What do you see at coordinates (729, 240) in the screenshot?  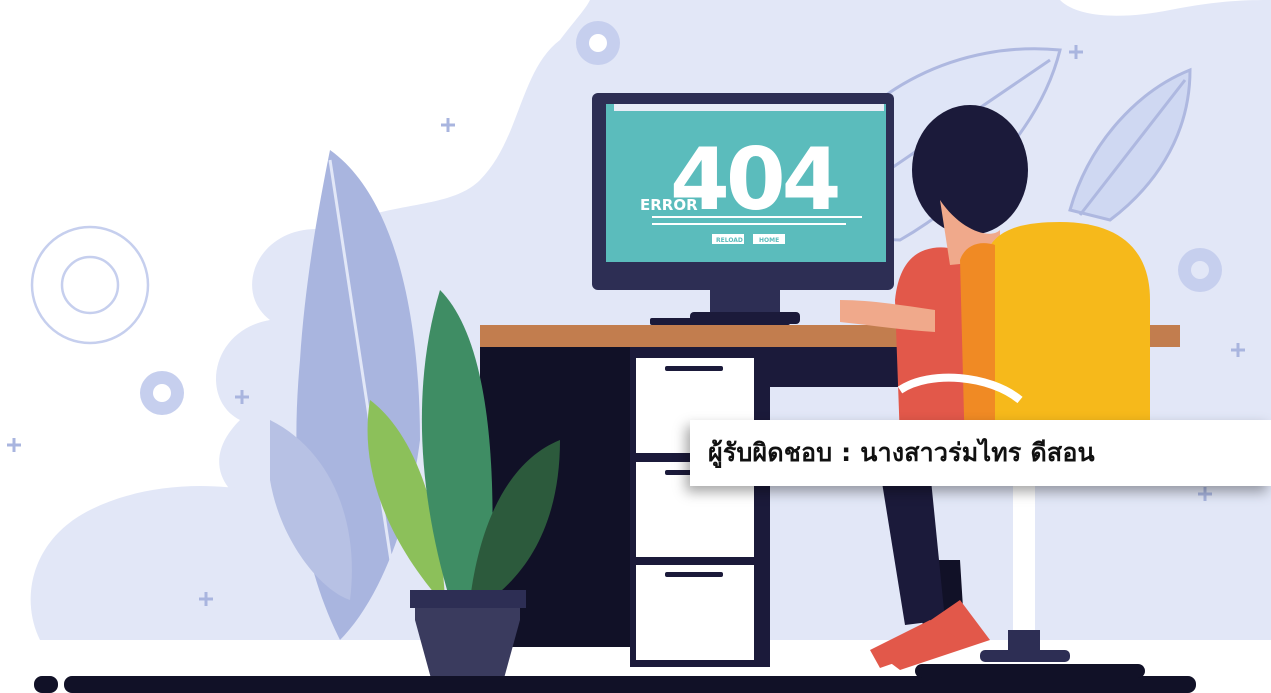 I see `reload-label: RELOAD` at bounding box center [729, 240].